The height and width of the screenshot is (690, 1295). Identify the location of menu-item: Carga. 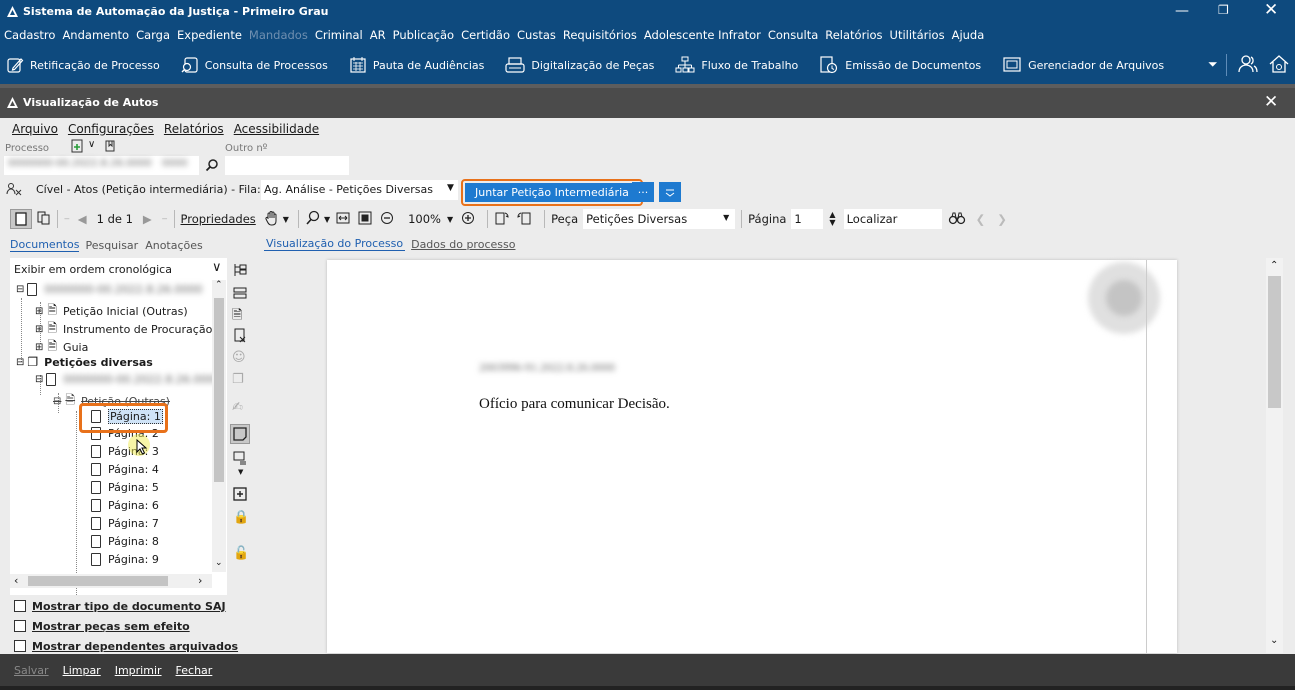
(153, 35).